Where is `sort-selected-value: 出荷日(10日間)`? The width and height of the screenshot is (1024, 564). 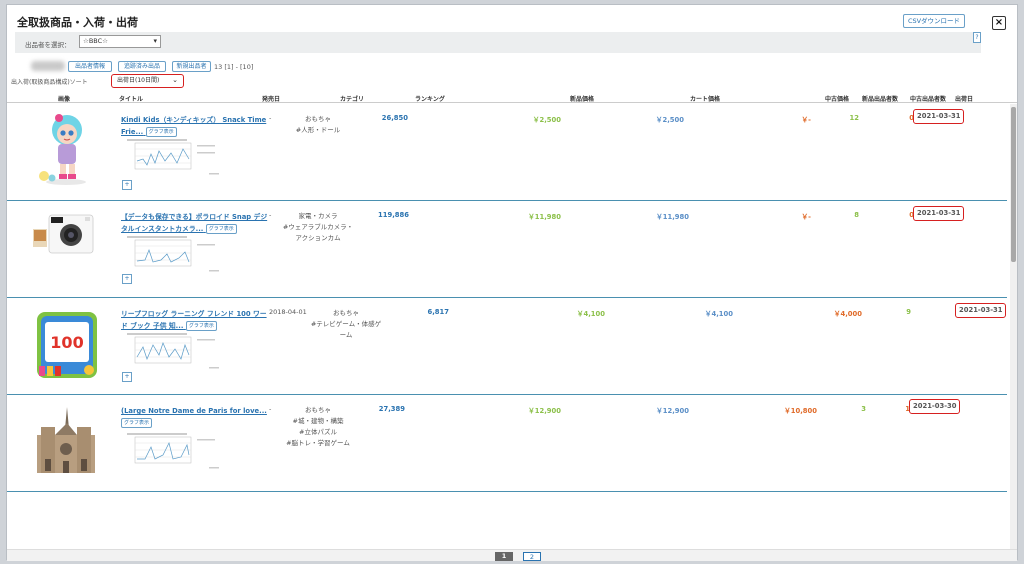 sort-selected-value: 出荷日(10日間) is located at coordinates (138, 80).